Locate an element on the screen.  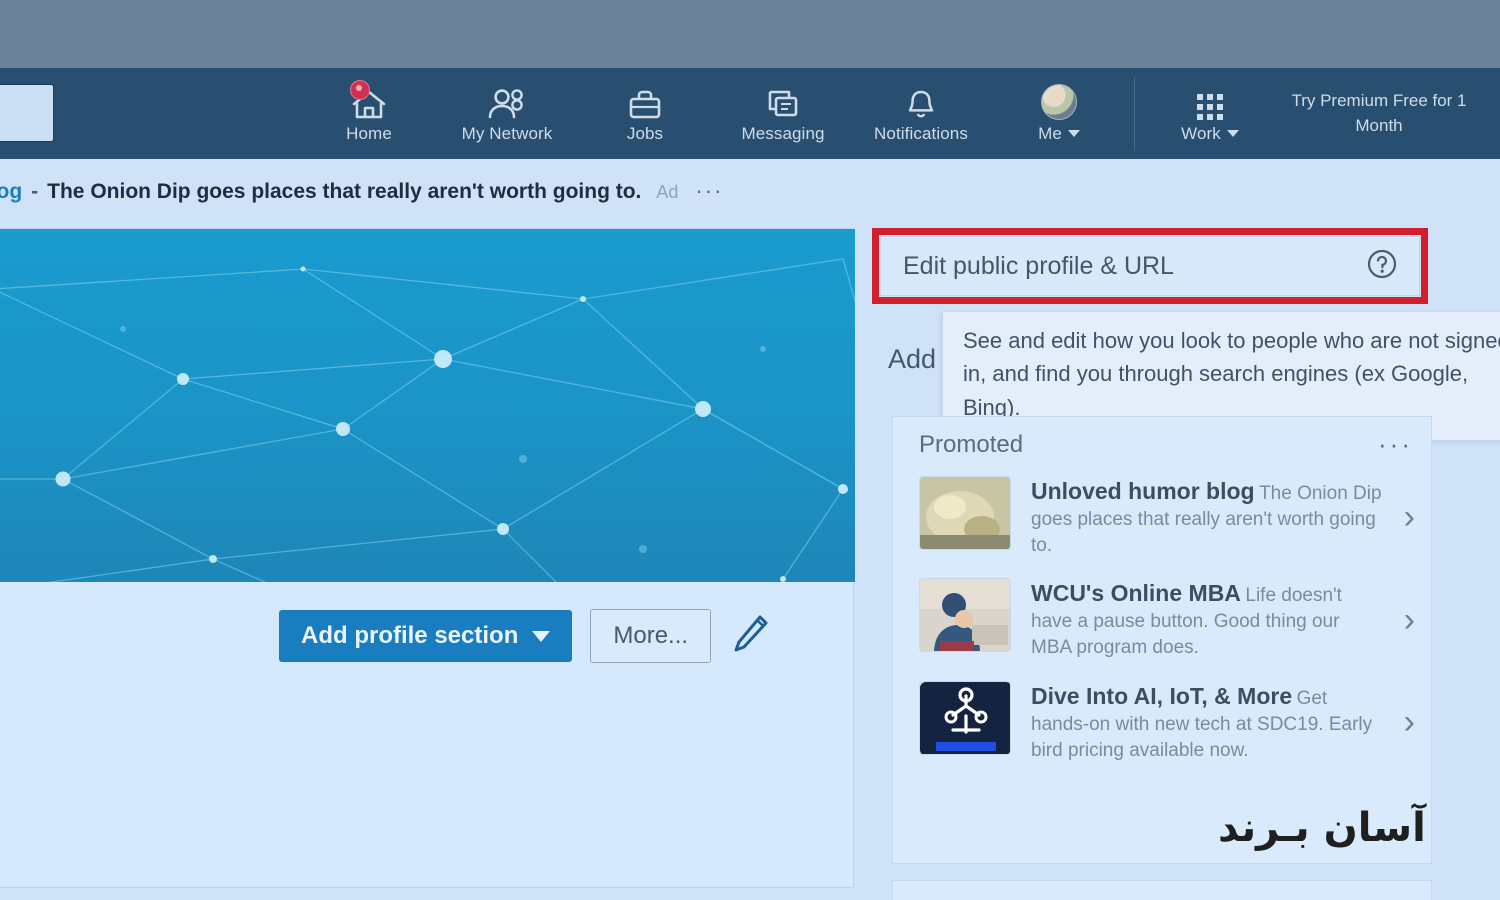
work-label: Work is located at coordinates (1201, 133).